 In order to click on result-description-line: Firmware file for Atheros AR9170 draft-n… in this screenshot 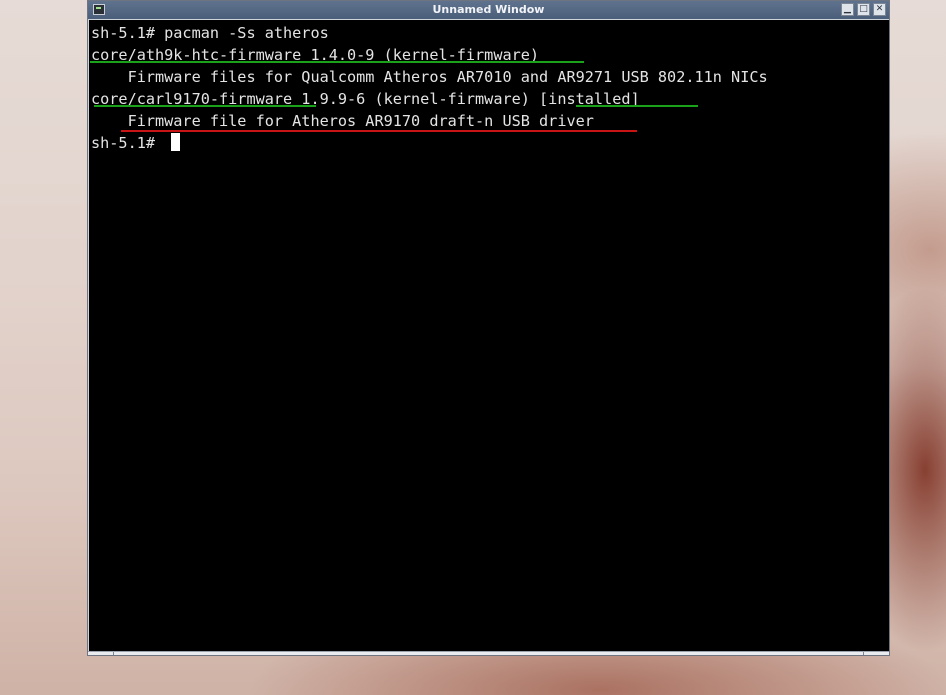, I will do `click(342, 121)`.